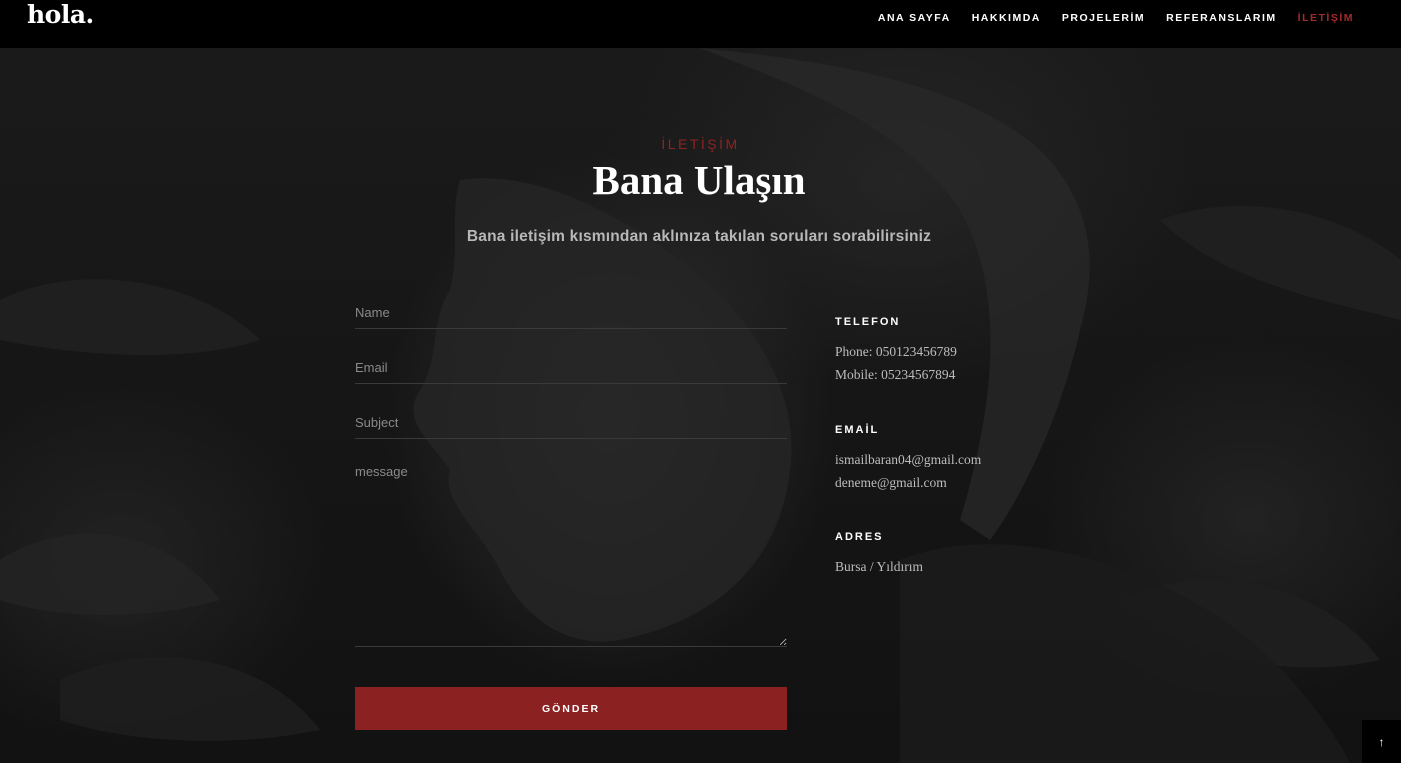  What do you see at coordinates (857, 430) in the screenshot?
I see `email-heading: EMAİL` at bounding box center [857, 430].